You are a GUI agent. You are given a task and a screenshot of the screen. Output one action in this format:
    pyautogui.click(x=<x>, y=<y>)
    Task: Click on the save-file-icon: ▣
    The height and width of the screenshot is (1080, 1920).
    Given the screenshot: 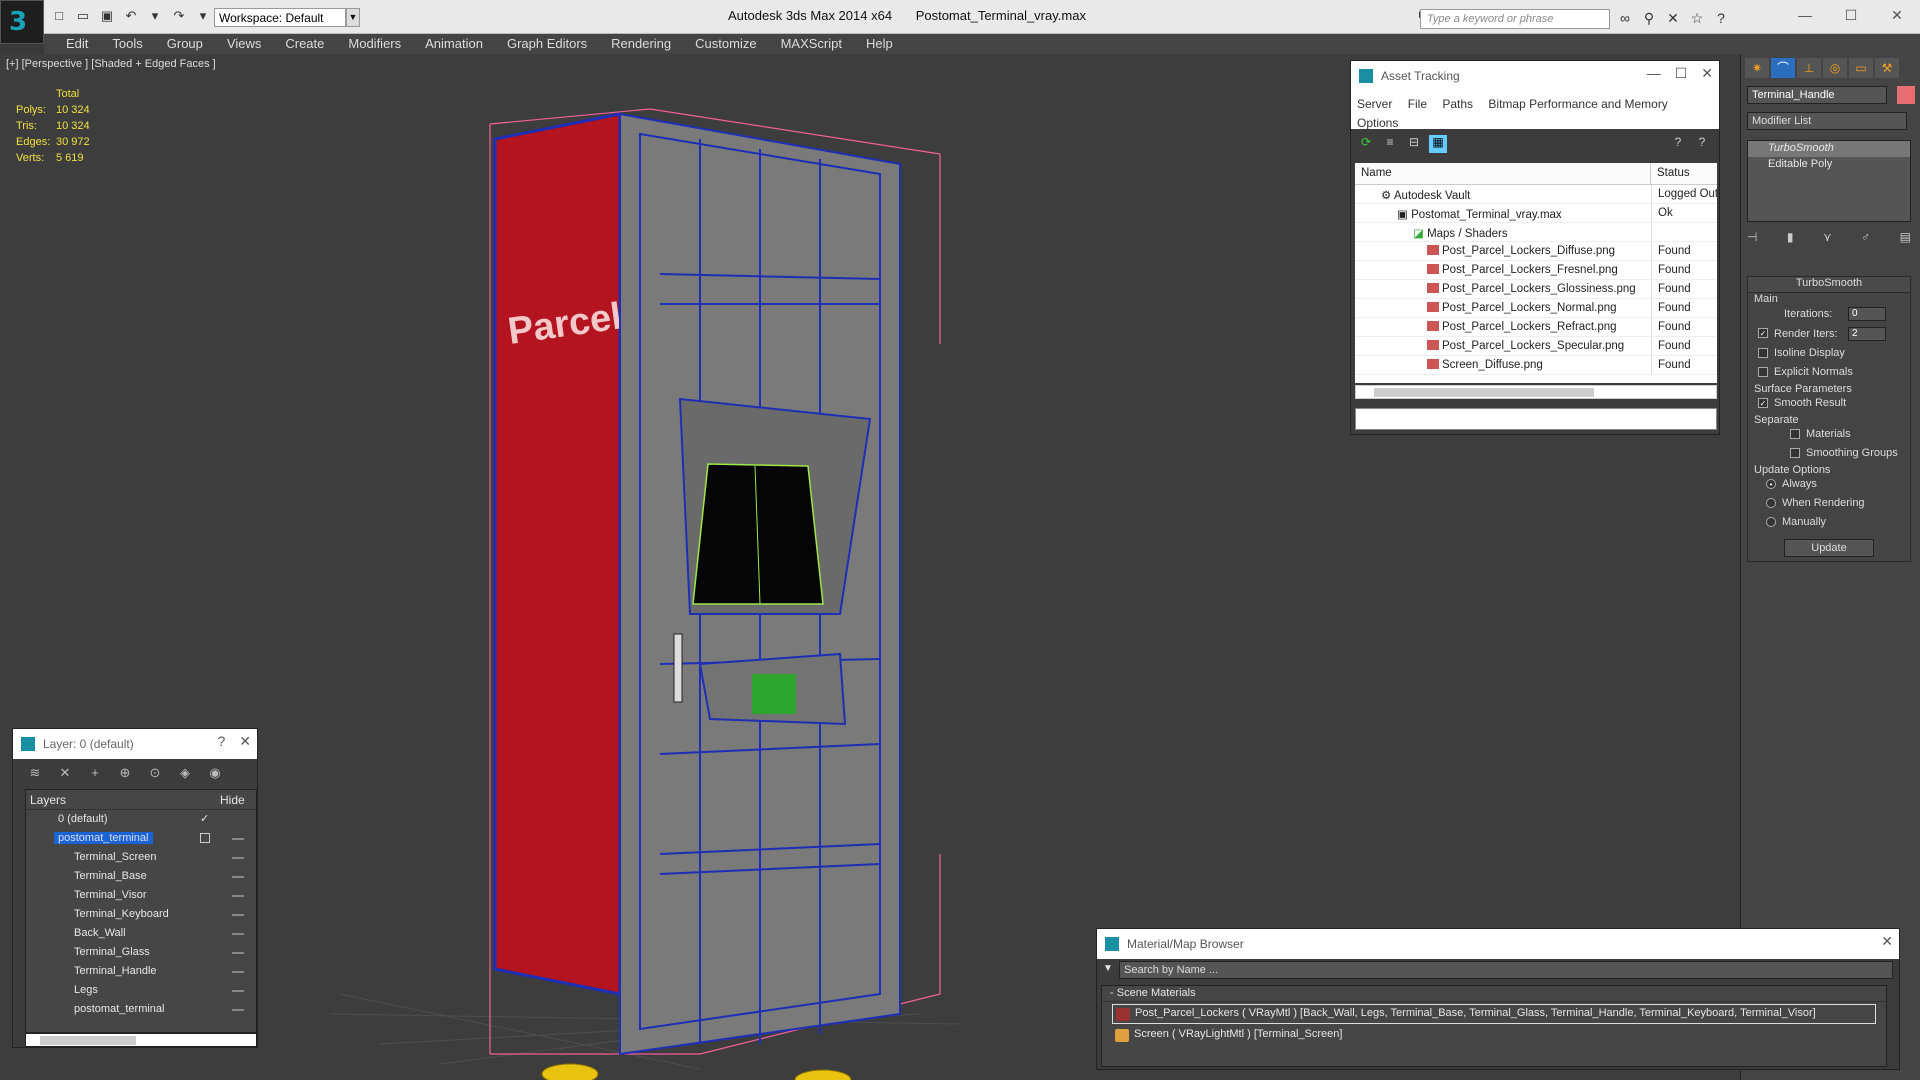 What is the action you would take?
    pyautogui.click(x=107, y=16)
    